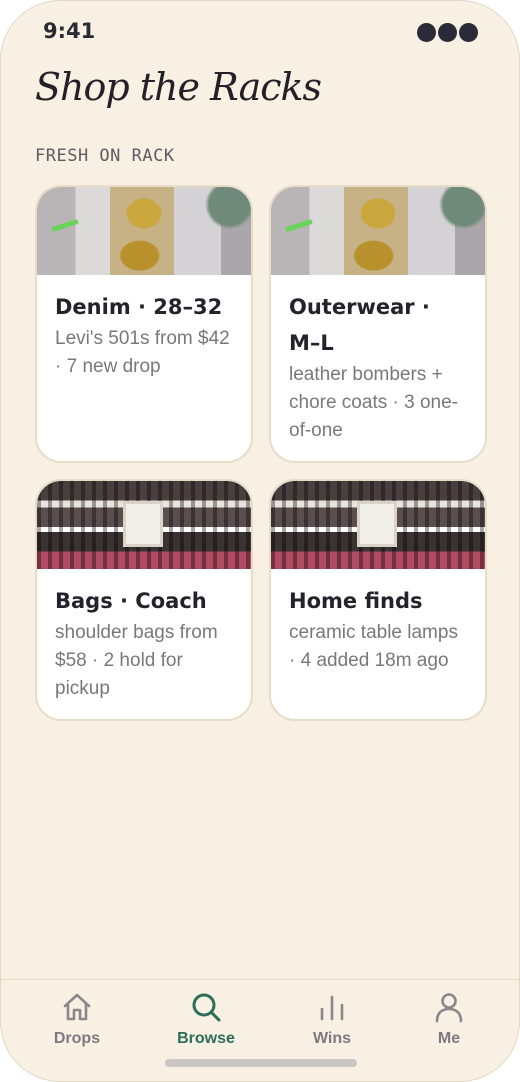 The width and height of the screenshot is (520, 1082). Describe the element at coordinates (447, 32) in the screenshot. I see `more-options-icon` at that location.